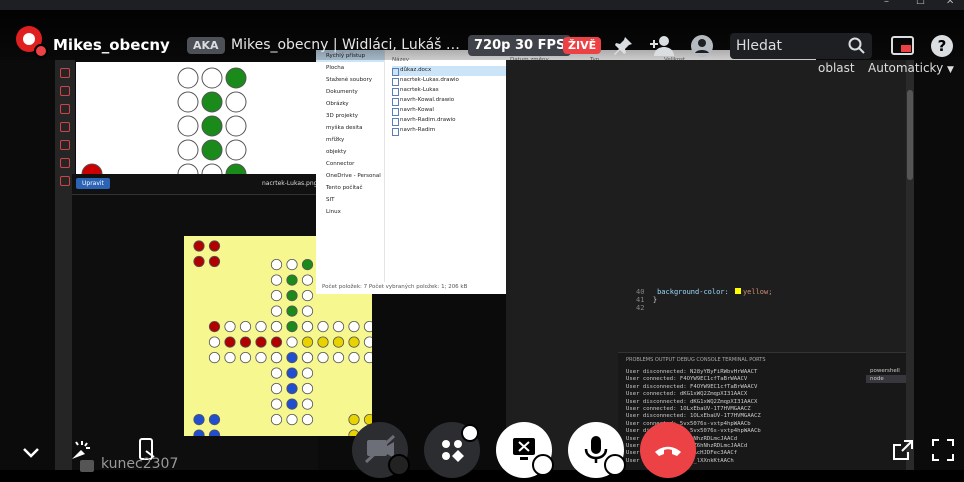 The height and width of the screenshot is (482, 964). I want to click on fullscreen-icon, so click(943, 450).